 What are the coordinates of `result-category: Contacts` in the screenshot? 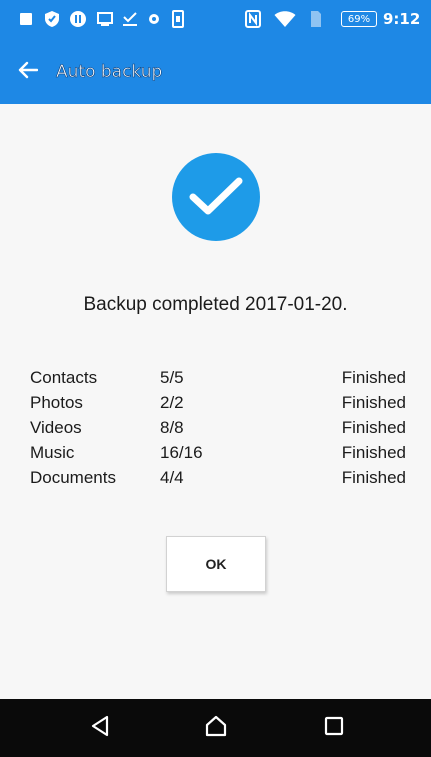 It's located at (64, 377).